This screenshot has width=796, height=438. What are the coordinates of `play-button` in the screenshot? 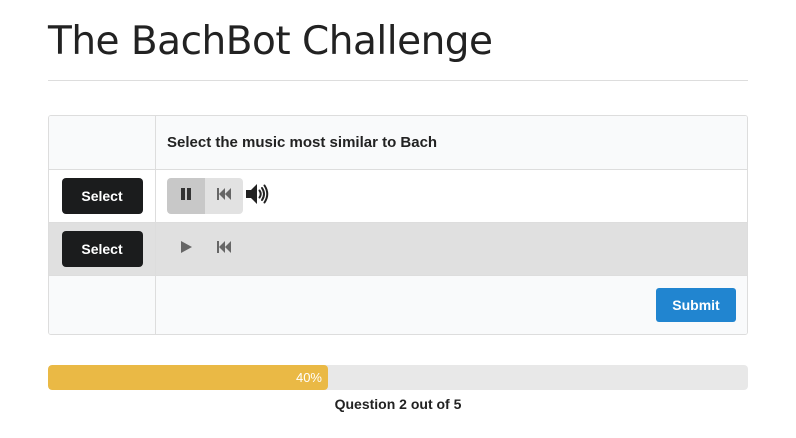 It's located at (186, 249).